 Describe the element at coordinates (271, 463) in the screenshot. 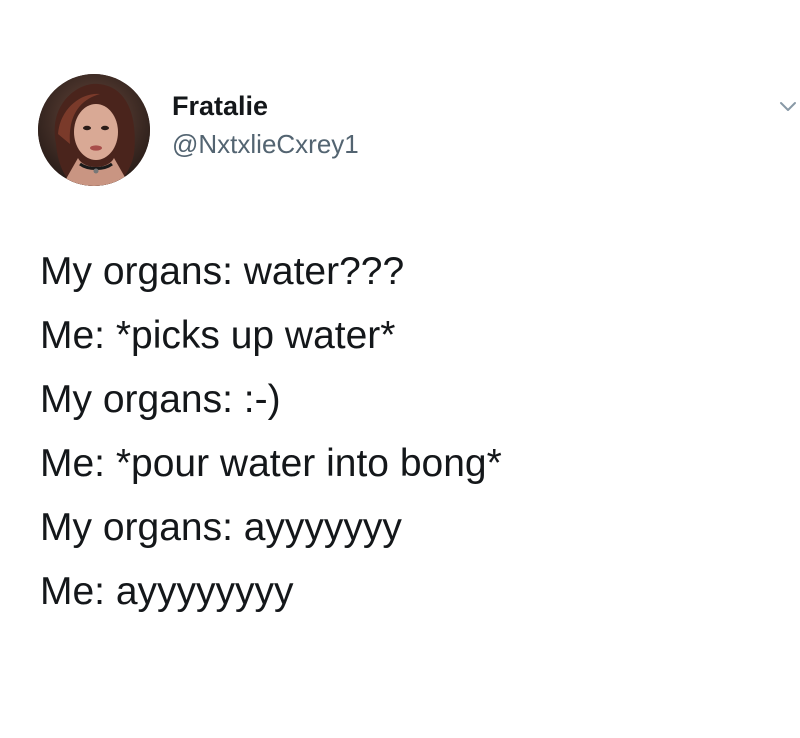

I see `tweet-line: Me: *pour water into bong*` at that location.